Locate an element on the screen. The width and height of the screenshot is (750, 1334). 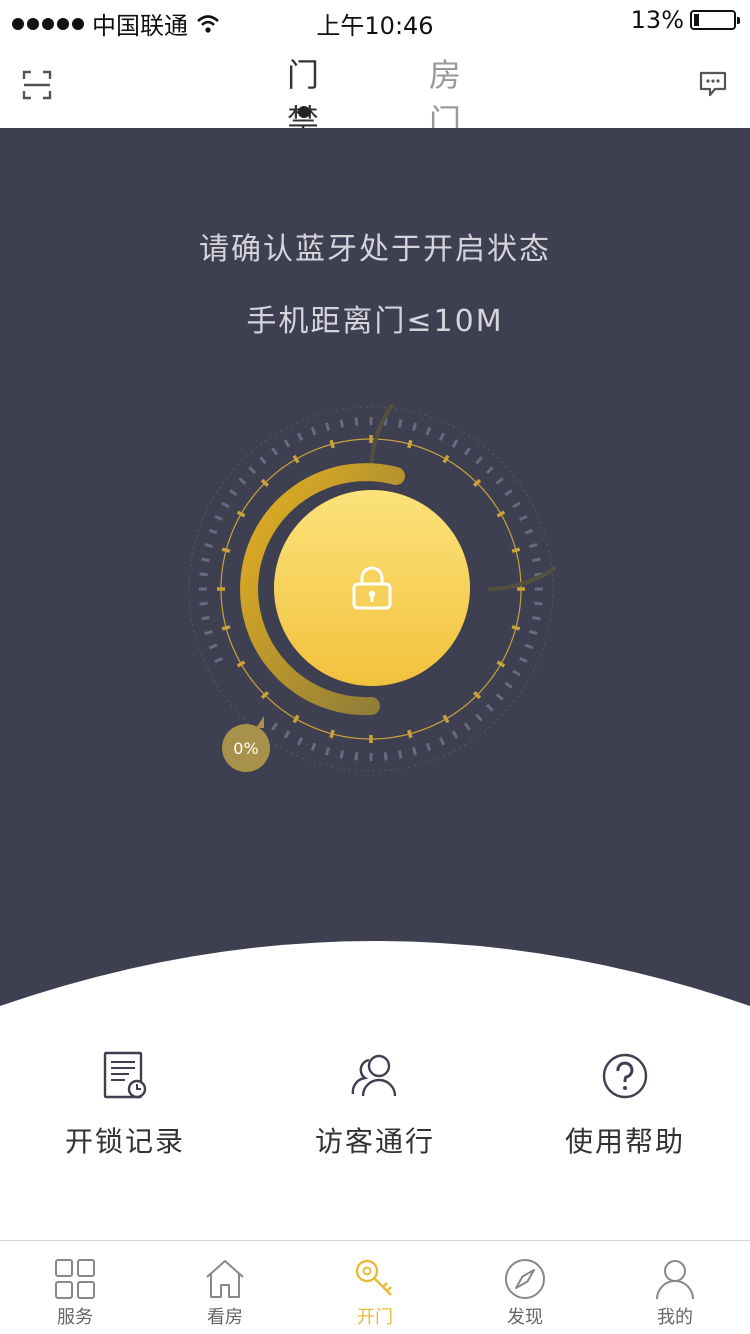
unlock-record-icon is located at coordinates (125, 1075).